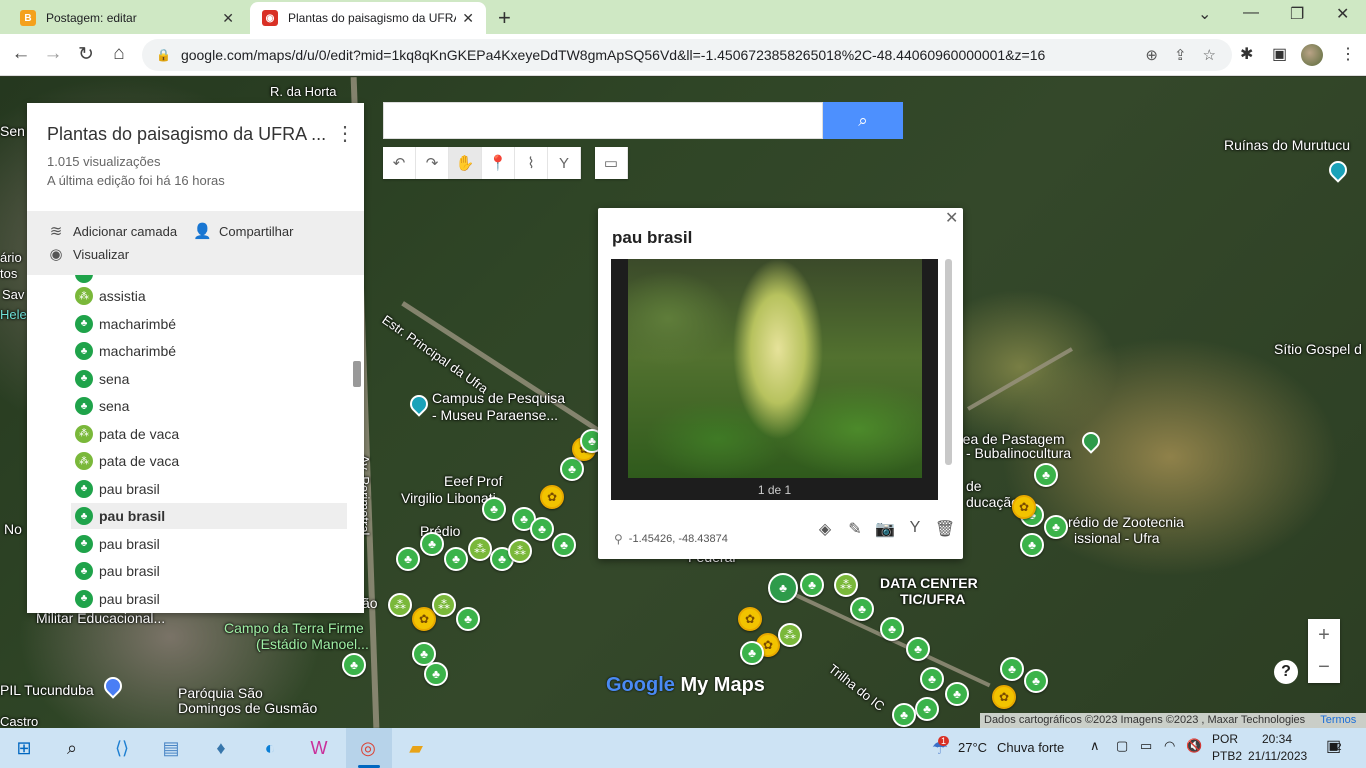  I want to click on share-icon: ⇪, so click(1180, 55).